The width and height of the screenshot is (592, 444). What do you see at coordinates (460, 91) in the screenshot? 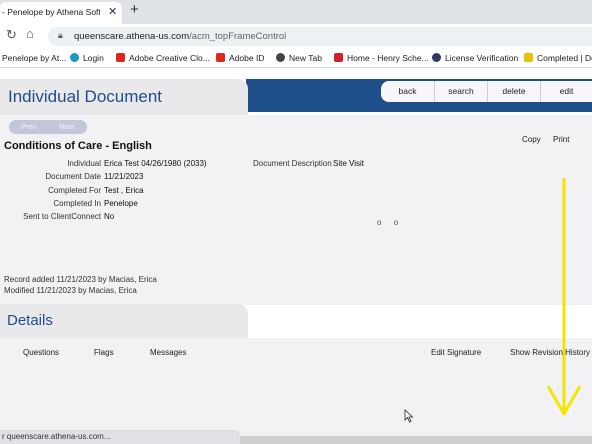
I see `search-button: search` at bounding box center [460, 91].